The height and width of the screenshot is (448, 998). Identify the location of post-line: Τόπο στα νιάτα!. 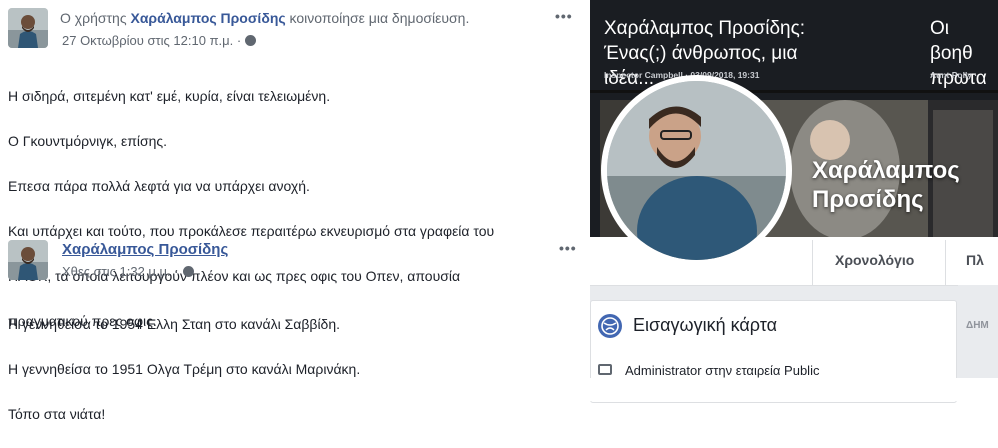
(57, 413).